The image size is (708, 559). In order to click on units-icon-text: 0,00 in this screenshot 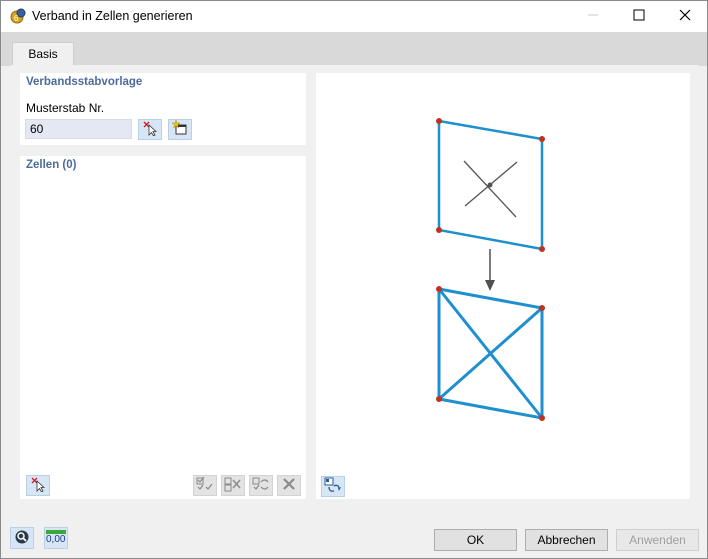, I will do `click(56, 539)`.